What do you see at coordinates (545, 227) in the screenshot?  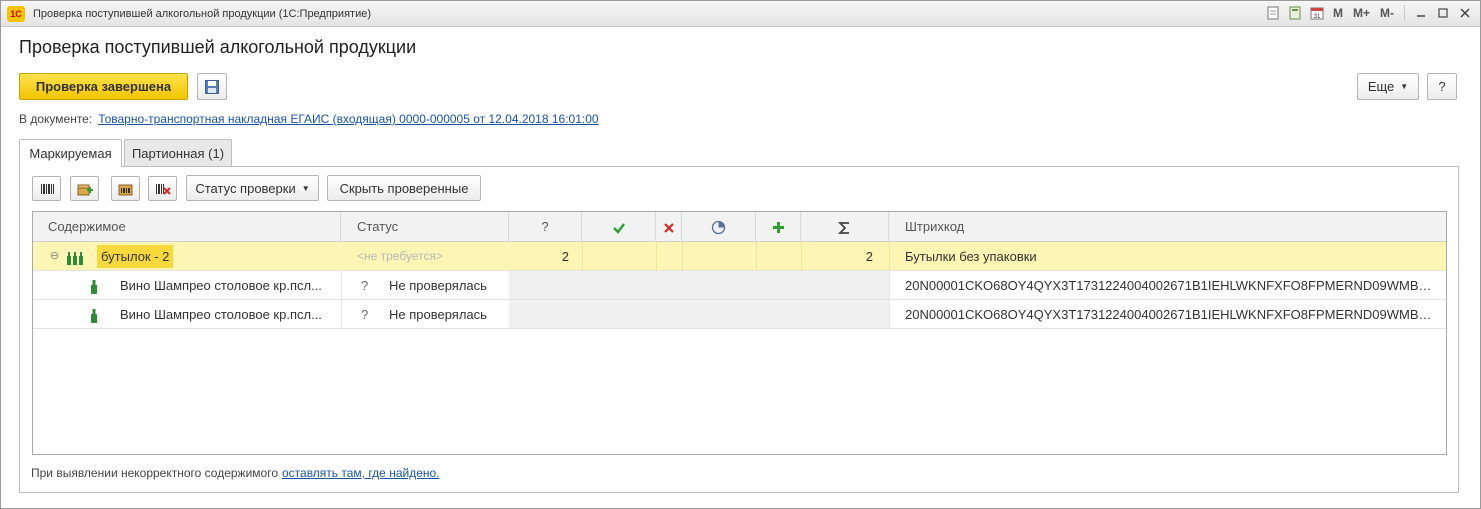 I see `header-question: ?` at bounding box center [545, 227].